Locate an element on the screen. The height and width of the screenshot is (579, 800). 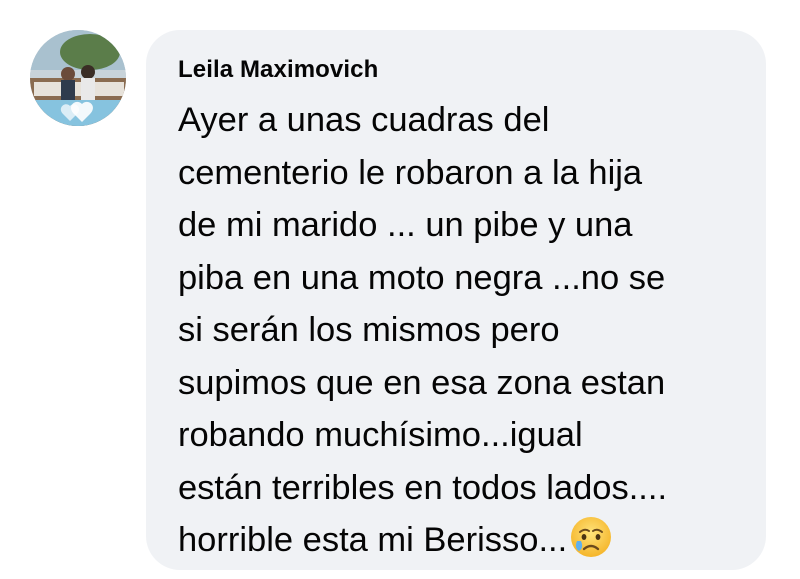
comment-line: cementerio le robaron a la hija is located at coordinates (410, 172).